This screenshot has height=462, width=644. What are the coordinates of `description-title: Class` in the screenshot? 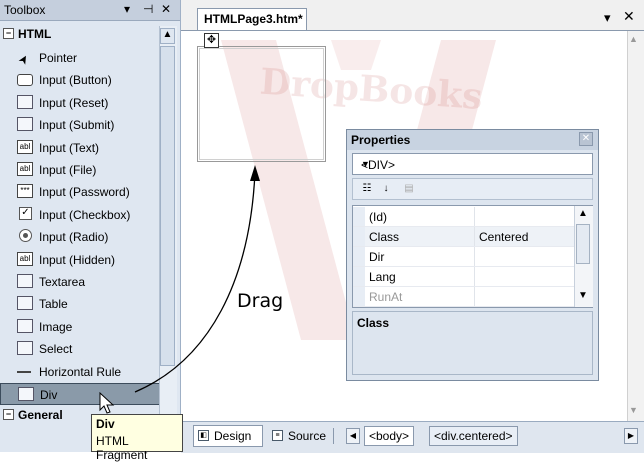 It's located at (373, 323).